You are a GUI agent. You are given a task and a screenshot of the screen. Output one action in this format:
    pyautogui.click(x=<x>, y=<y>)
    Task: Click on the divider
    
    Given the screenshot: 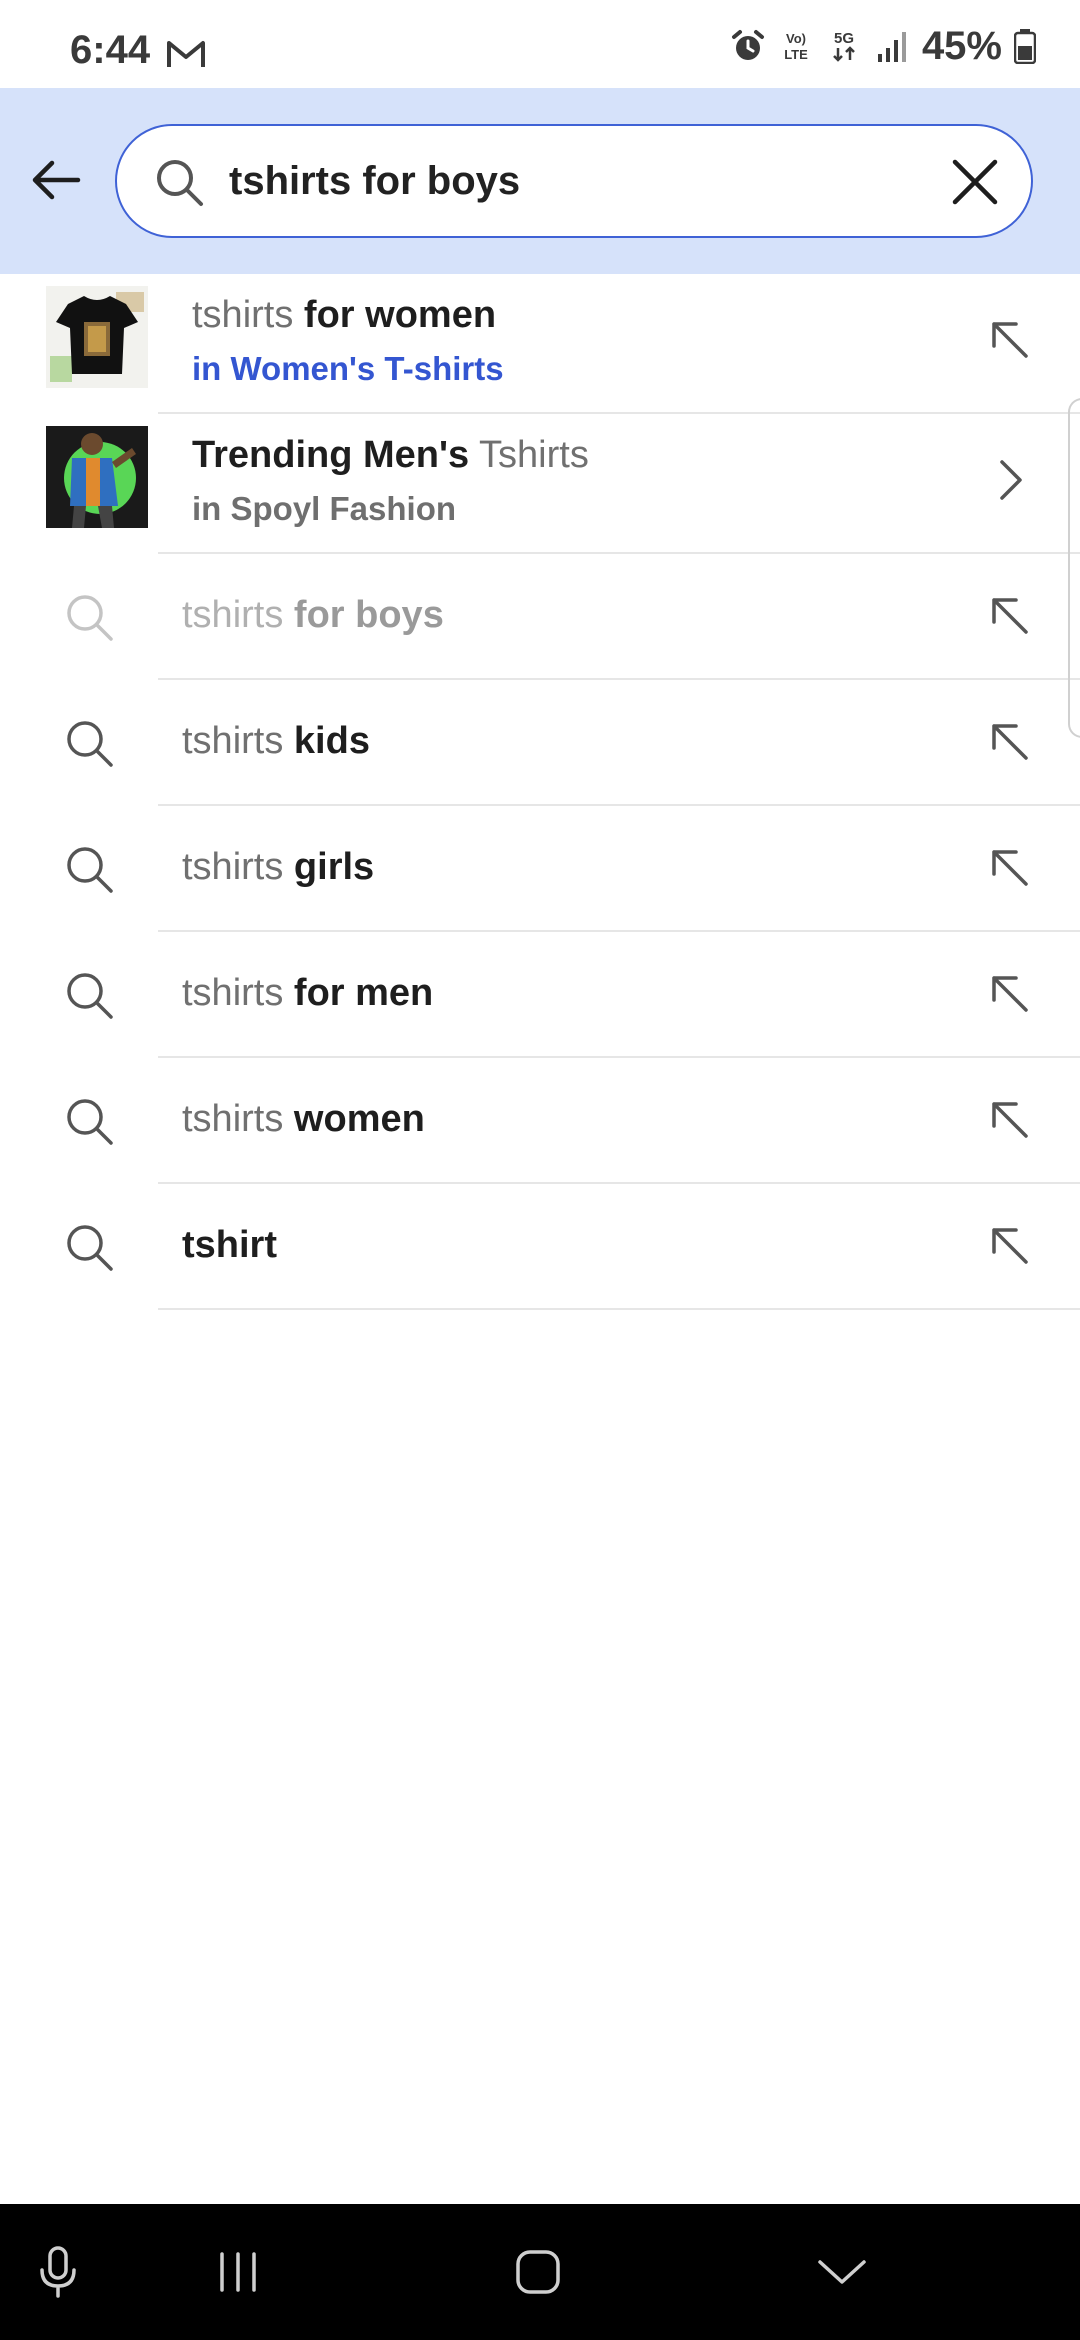 What is the action you would take?
    pyautogui.click(x=619, y=1309)
    